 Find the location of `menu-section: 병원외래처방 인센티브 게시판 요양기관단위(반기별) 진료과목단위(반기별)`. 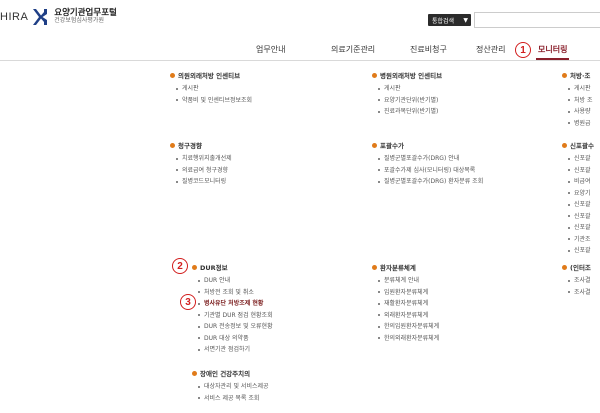

menu-section: 병원외래처방 인센티브 게시판 요양기관단위(반기별) 진료과목단위(반기별) is located at coordinates (407, 94).